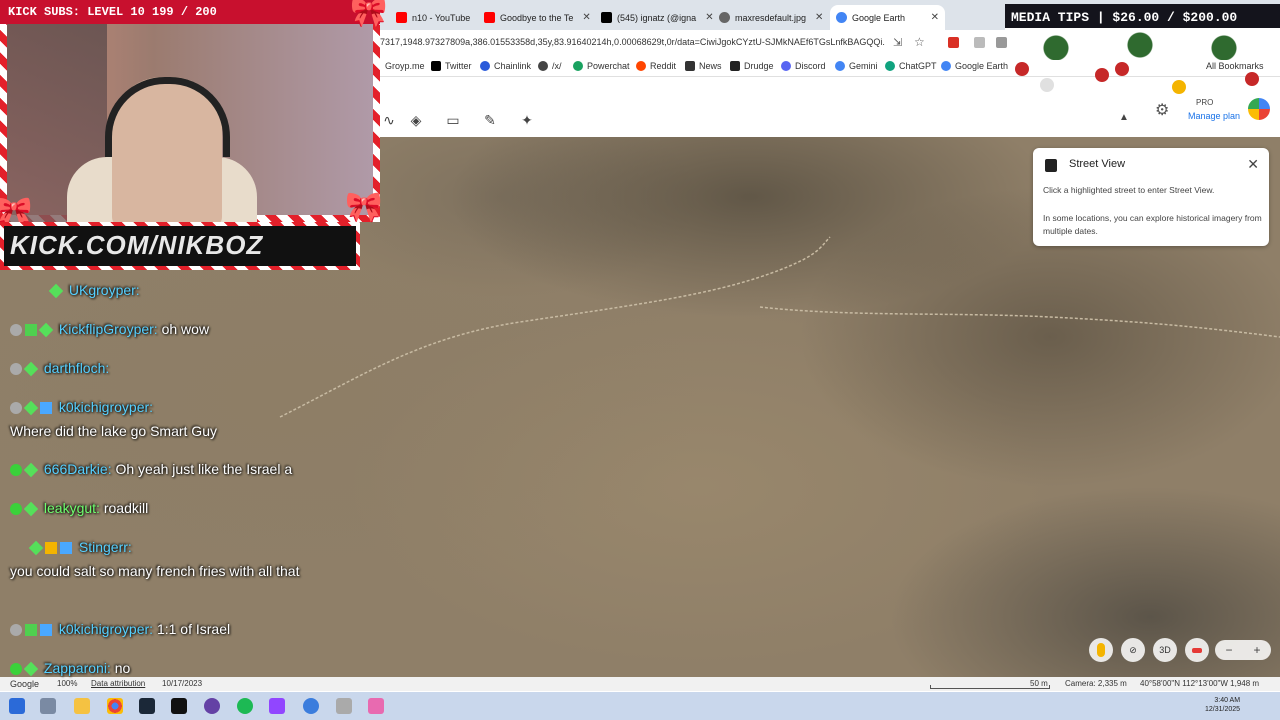  Describe the element at coordinates (182, 683) in the screenshot. I see `imagery-date: 10/17/2023` at that location.